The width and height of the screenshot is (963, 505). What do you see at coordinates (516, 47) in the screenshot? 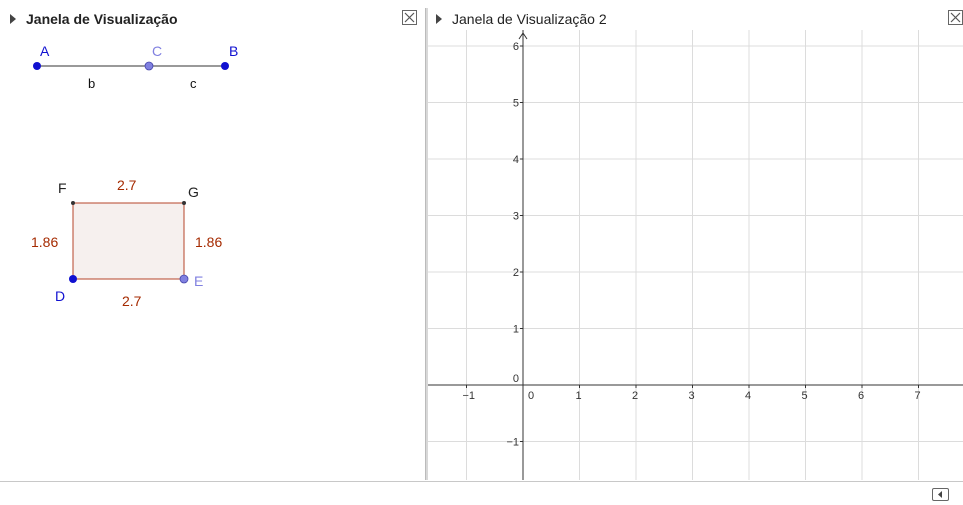
I see `y-tick-label: 6` at bounding box center [516, 47].